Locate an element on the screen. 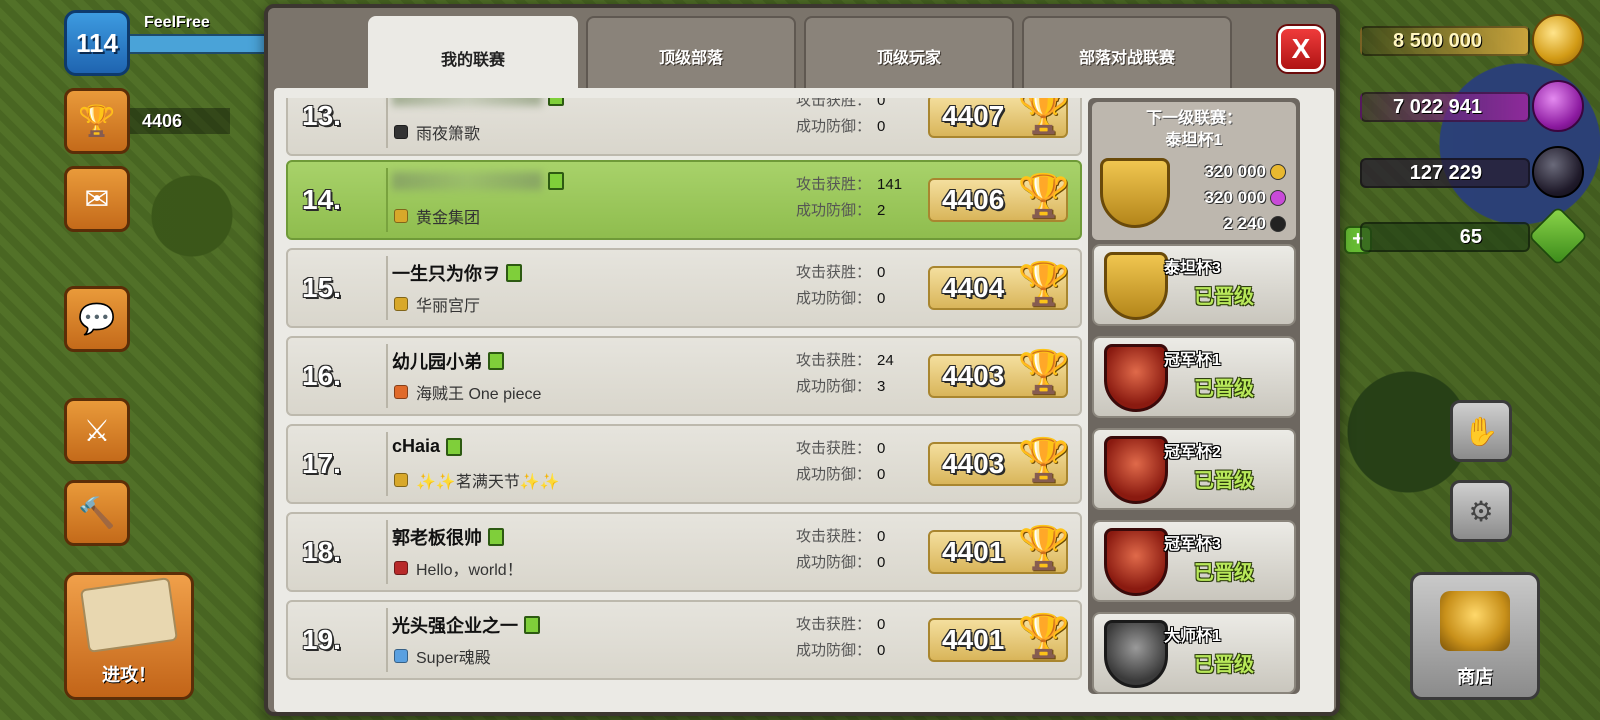  ranking-row: 14. 黄金集团 攻击获胜： 141 成功防御： 2 4406 🏆 is located at coordinates (684, 200).